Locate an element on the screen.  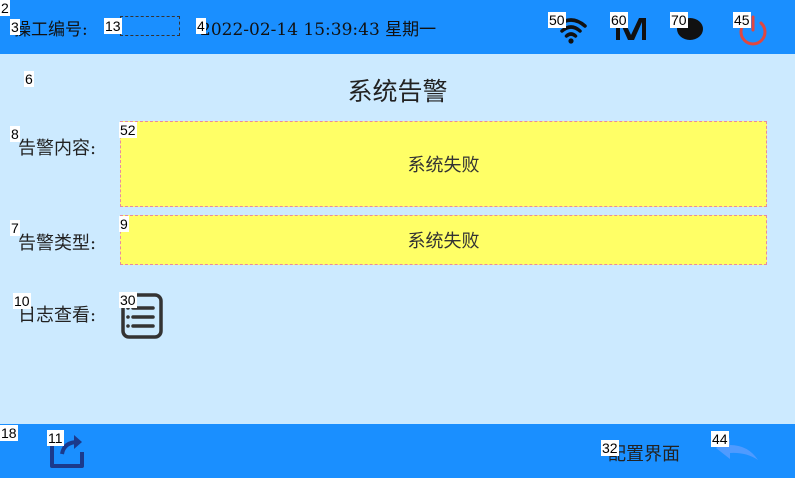
operator-id-field is located at coordinates (150, 26).